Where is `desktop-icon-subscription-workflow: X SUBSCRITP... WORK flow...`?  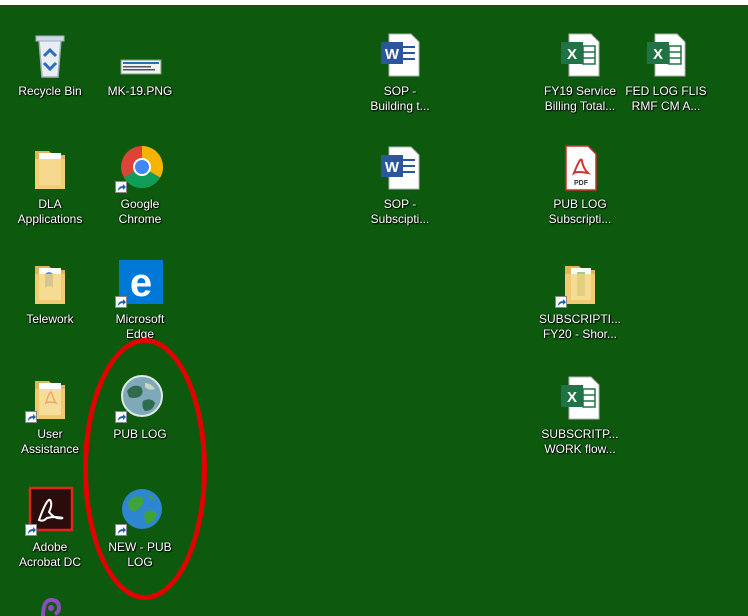
desktop-icon-subscription-workflow: X SUBSCRITP... WORK flow... is located at coordinates (580, 415).